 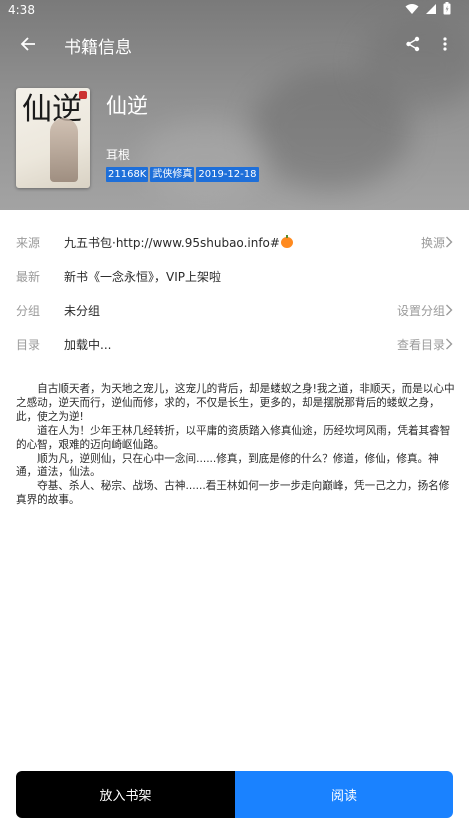 I want to click on book-cover: 仙逆, so click(x=53, y=138).